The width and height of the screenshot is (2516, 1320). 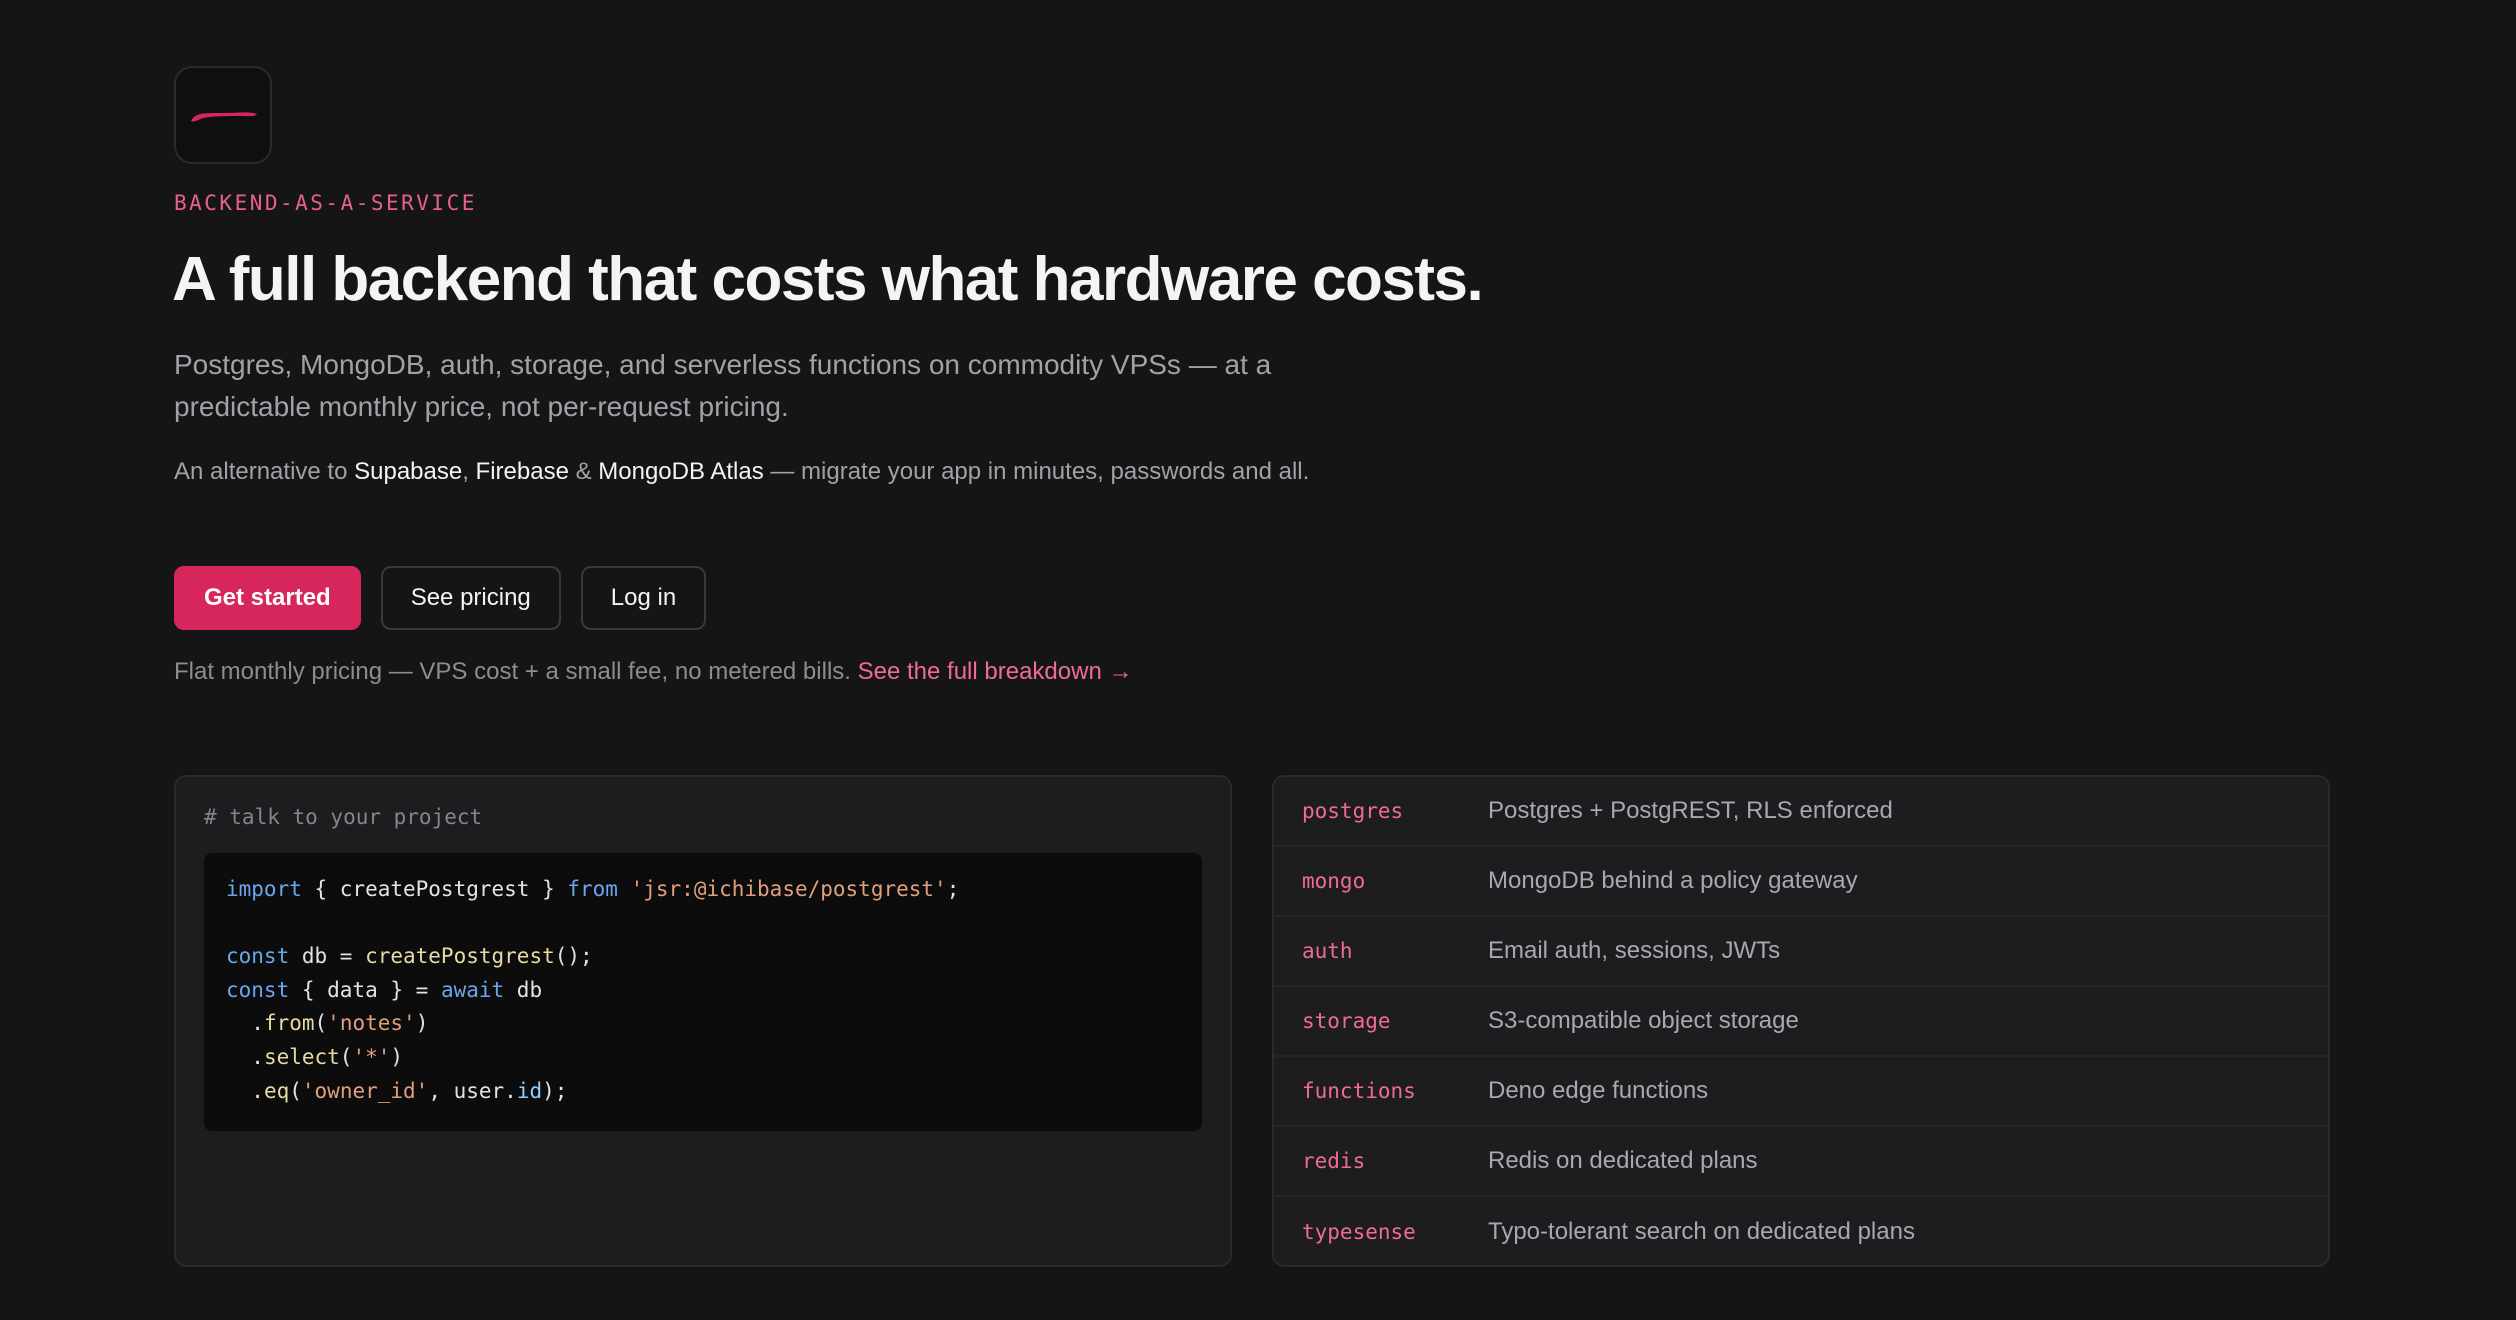 I want to click on code-line: .eq('owner_id', user.id);, so click(x=703, y=1092).